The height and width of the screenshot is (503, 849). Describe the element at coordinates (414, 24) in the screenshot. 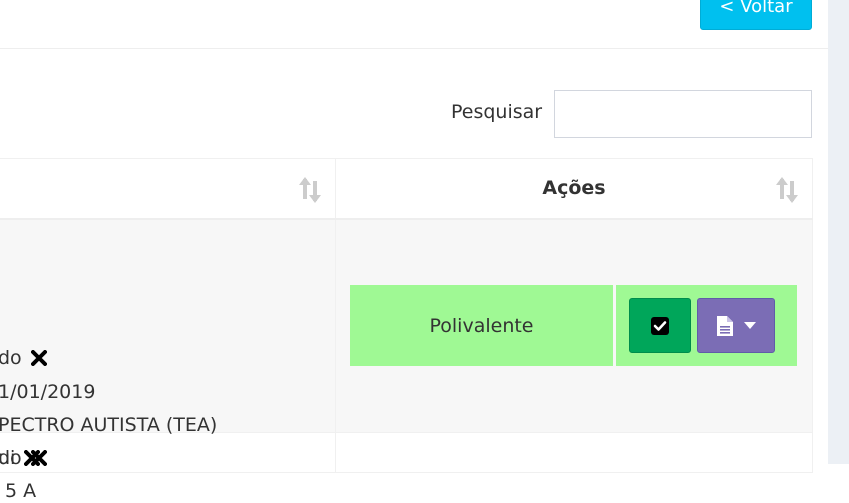

I see `top-bar: < Voltar` at that location.